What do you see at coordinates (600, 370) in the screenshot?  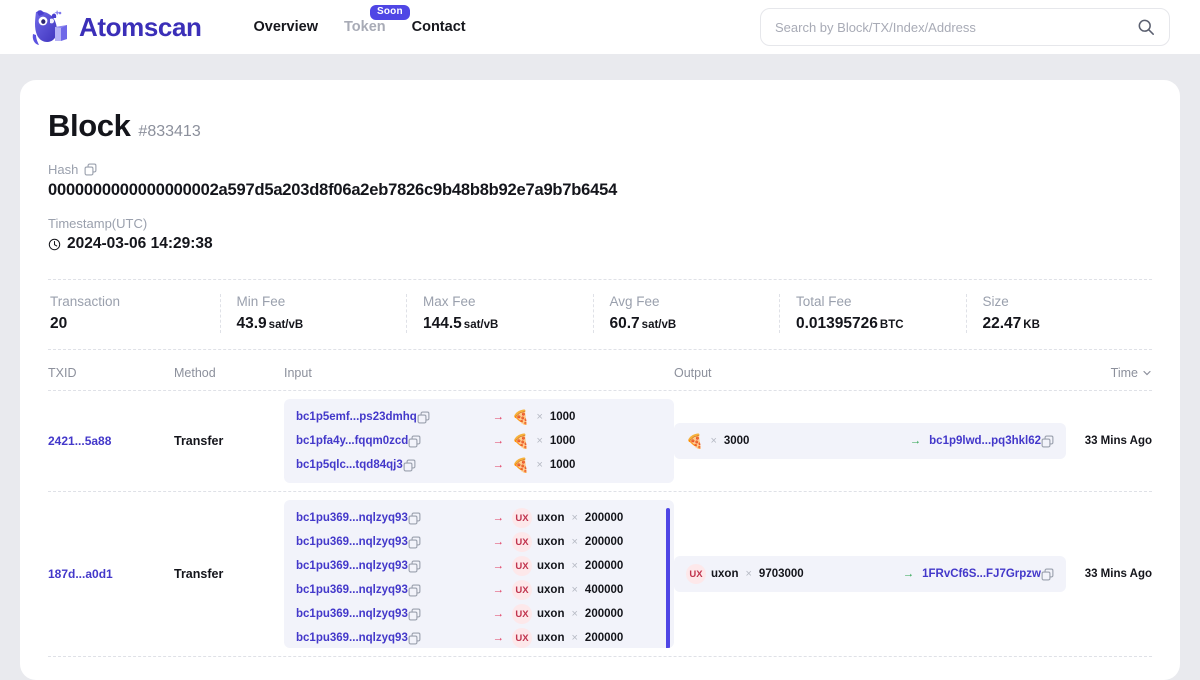 I see `transactions-table-header: TXID Method Input Output Time` at bounding box center [600, 370].